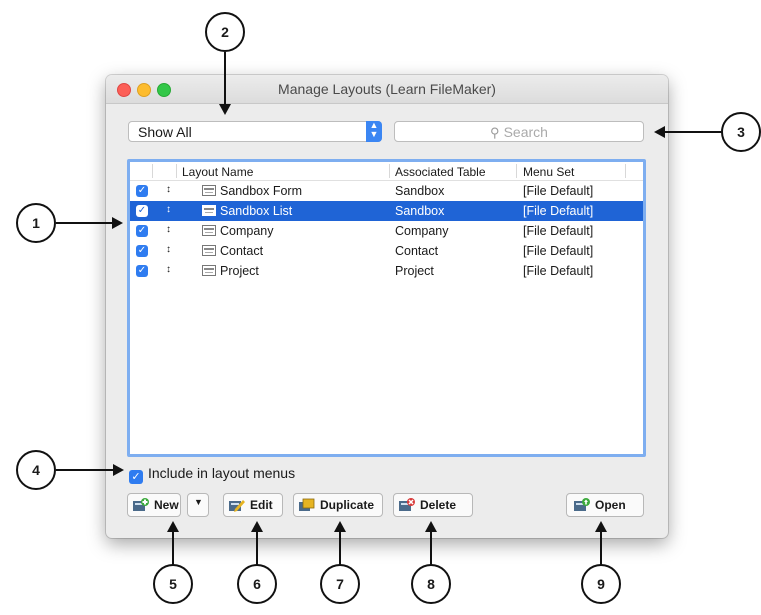  Describe the element at coordinates (525, 132) in the screenshot. I see `search-placeholder: Search` at that location.